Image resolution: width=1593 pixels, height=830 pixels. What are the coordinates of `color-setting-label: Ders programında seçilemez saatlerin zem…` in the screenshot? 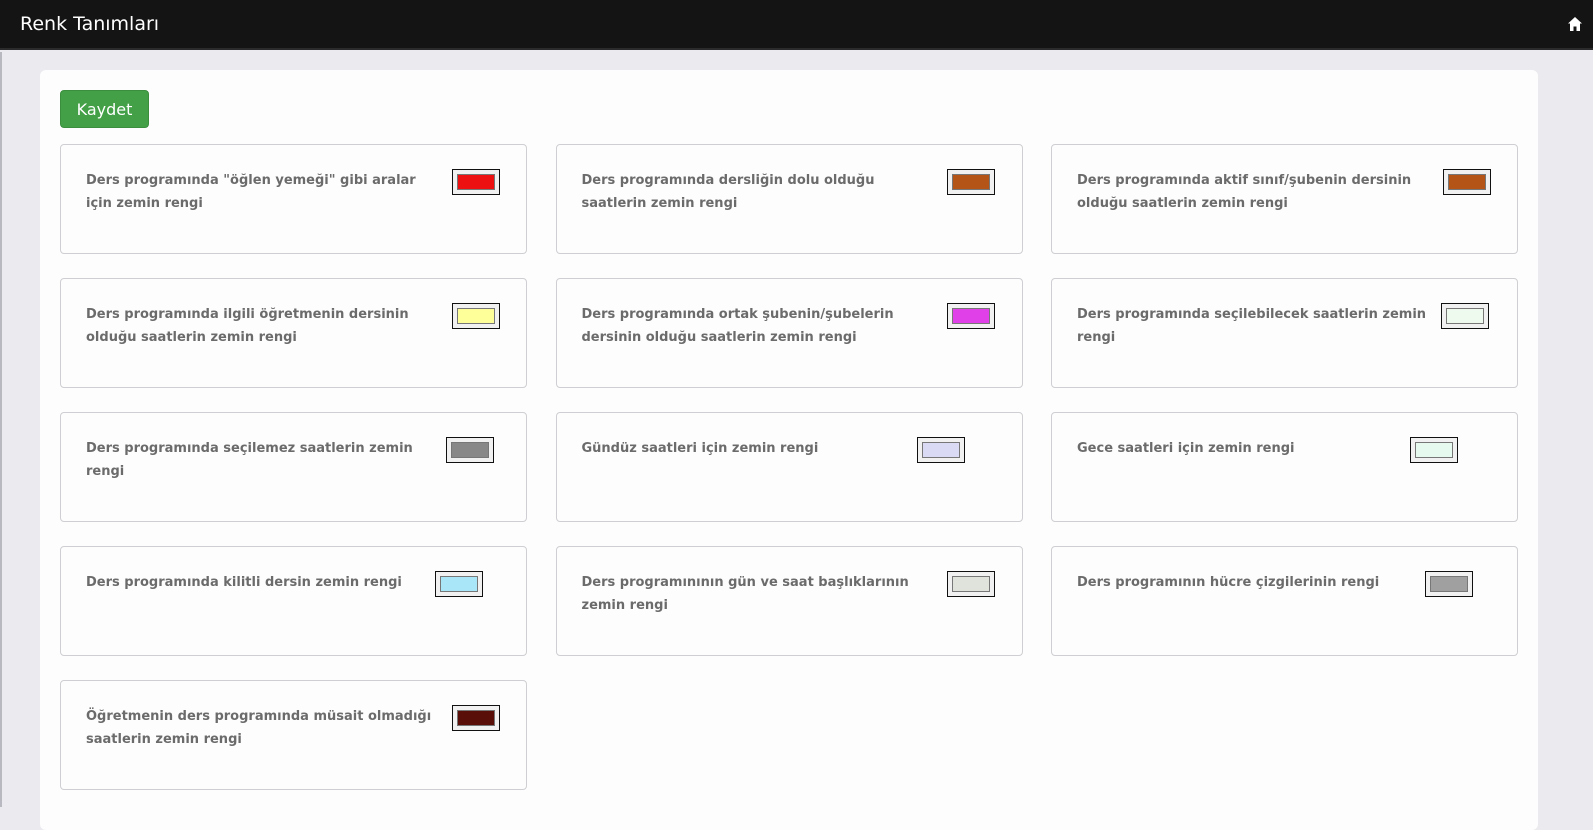 It's located at (249, 460).